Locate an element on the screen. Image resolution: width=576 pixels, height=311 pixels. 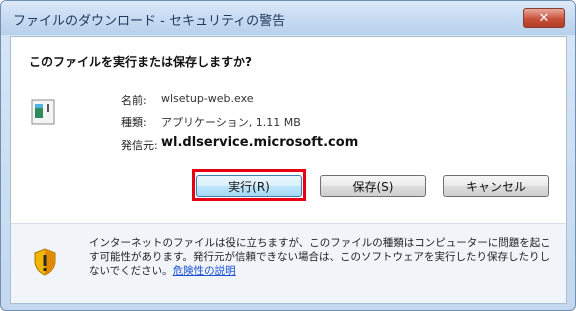
shield-warning-icon is located at coordinates (45, 262).